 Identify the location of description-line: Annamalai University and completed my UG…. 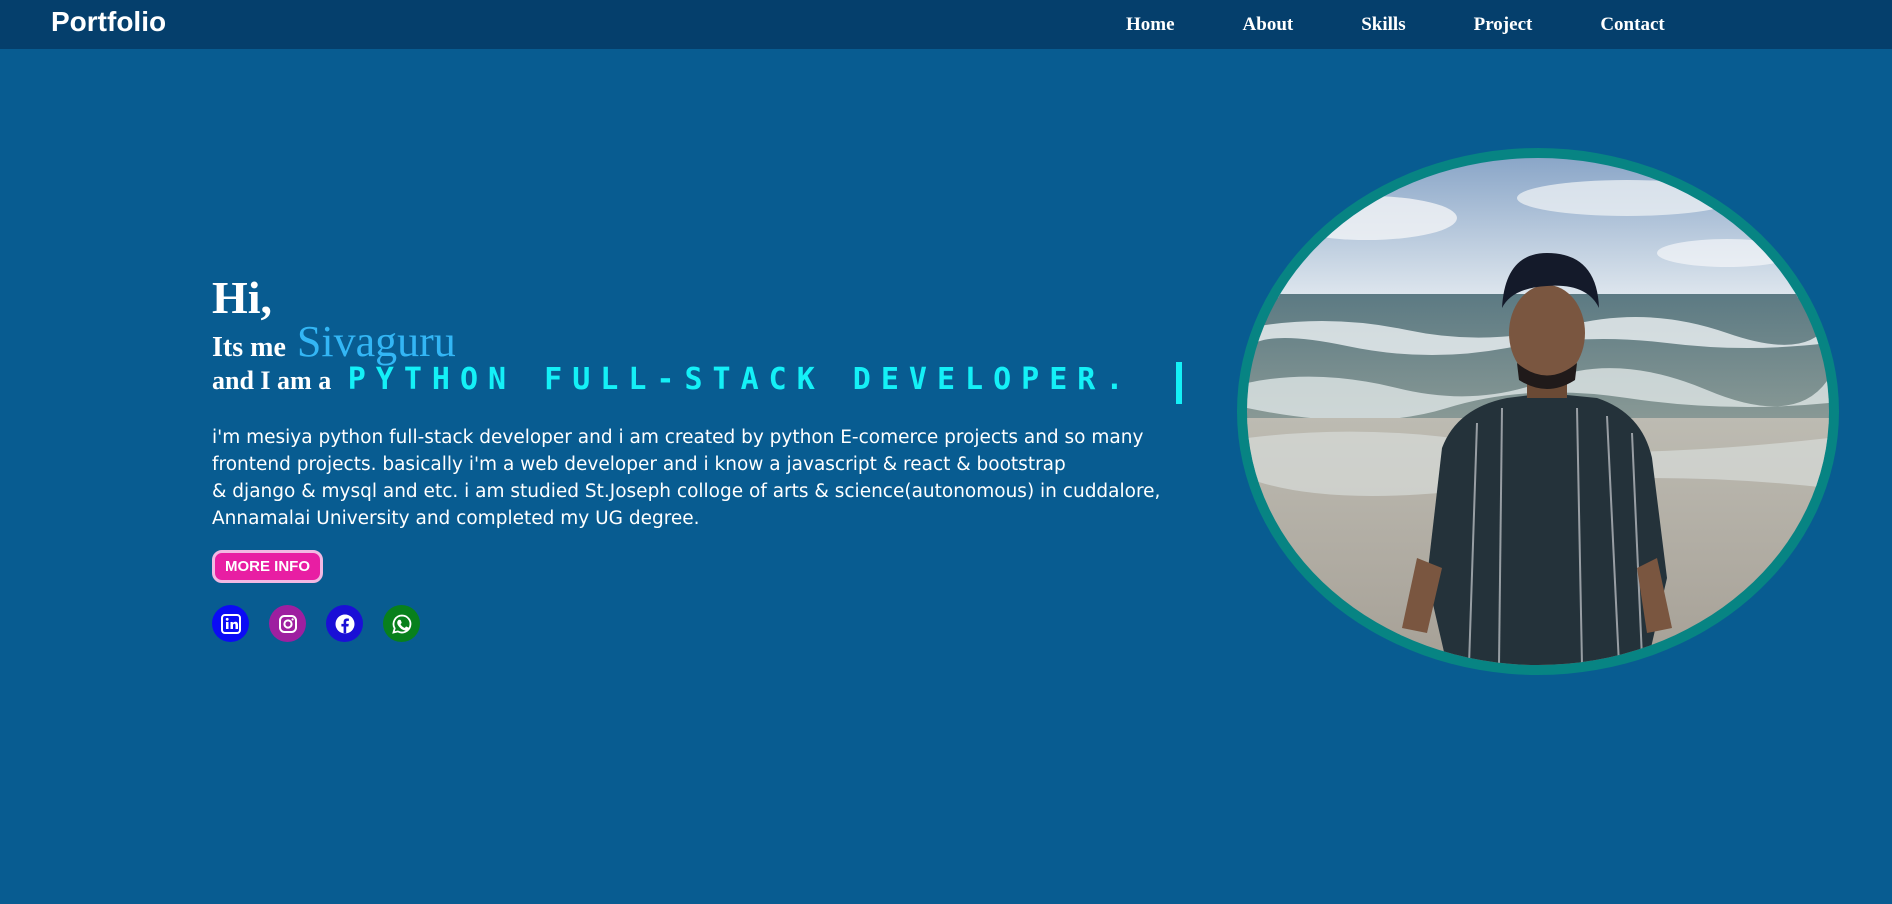
(456, 519).